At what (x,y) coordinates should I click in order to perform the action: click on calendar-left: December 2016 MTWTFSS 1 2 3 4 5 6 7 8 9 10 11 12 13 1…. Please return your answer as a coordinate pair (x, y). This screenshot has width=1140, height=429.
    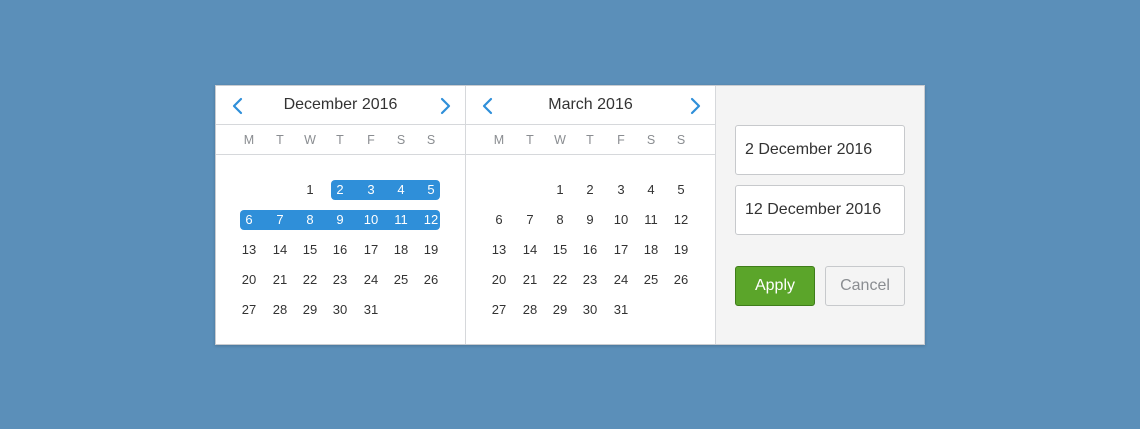
    Looking at the image, I should click on (341, 215).